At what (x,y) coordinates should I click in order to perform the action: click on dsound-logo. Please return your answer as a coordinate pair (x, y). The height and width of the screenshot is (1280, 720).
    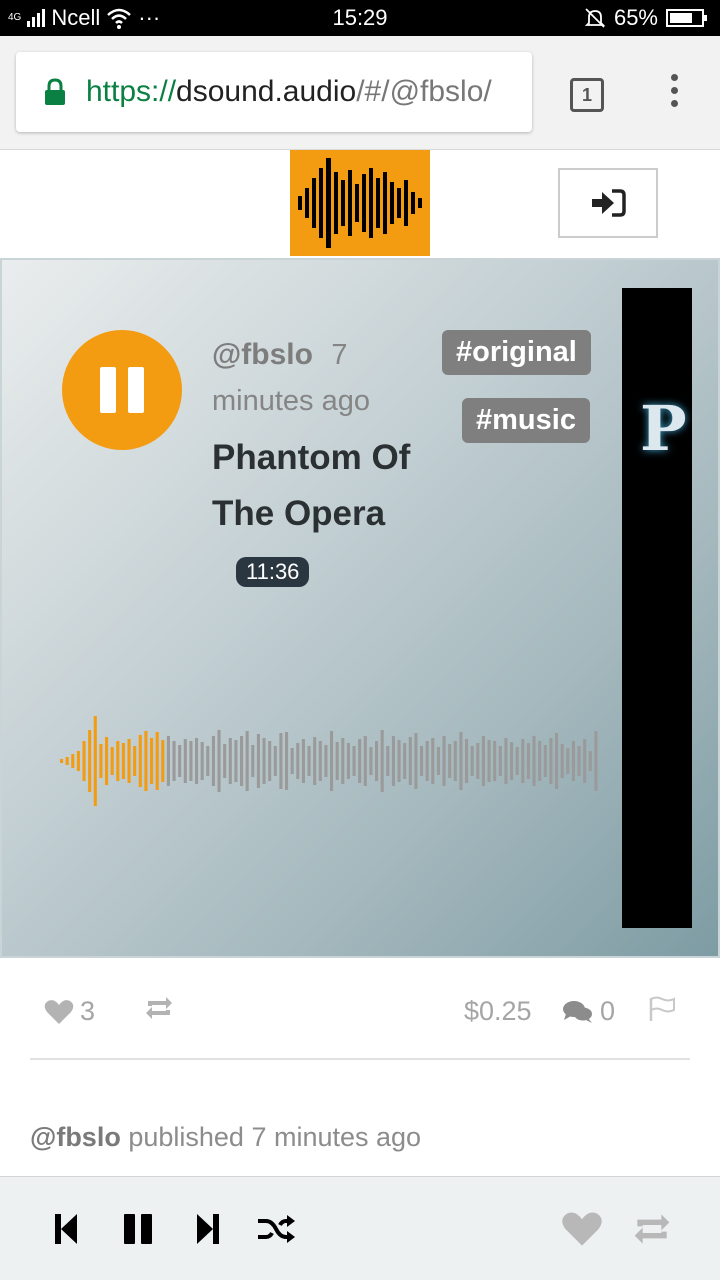
    Looking at the image, I should click on (360, 203).